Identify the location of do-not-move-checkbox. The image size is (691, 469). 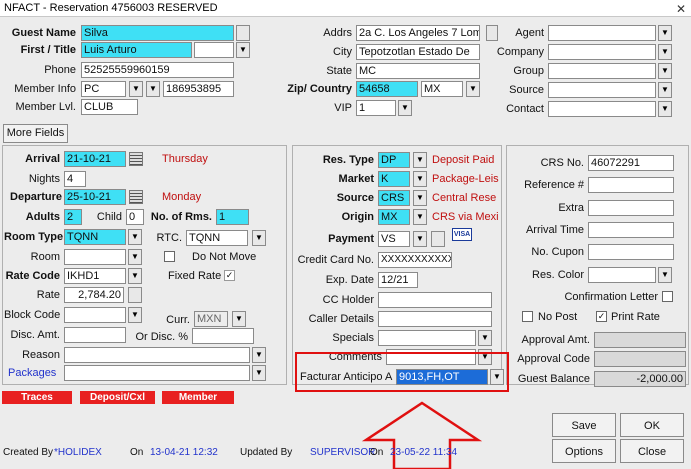
(169, 256).